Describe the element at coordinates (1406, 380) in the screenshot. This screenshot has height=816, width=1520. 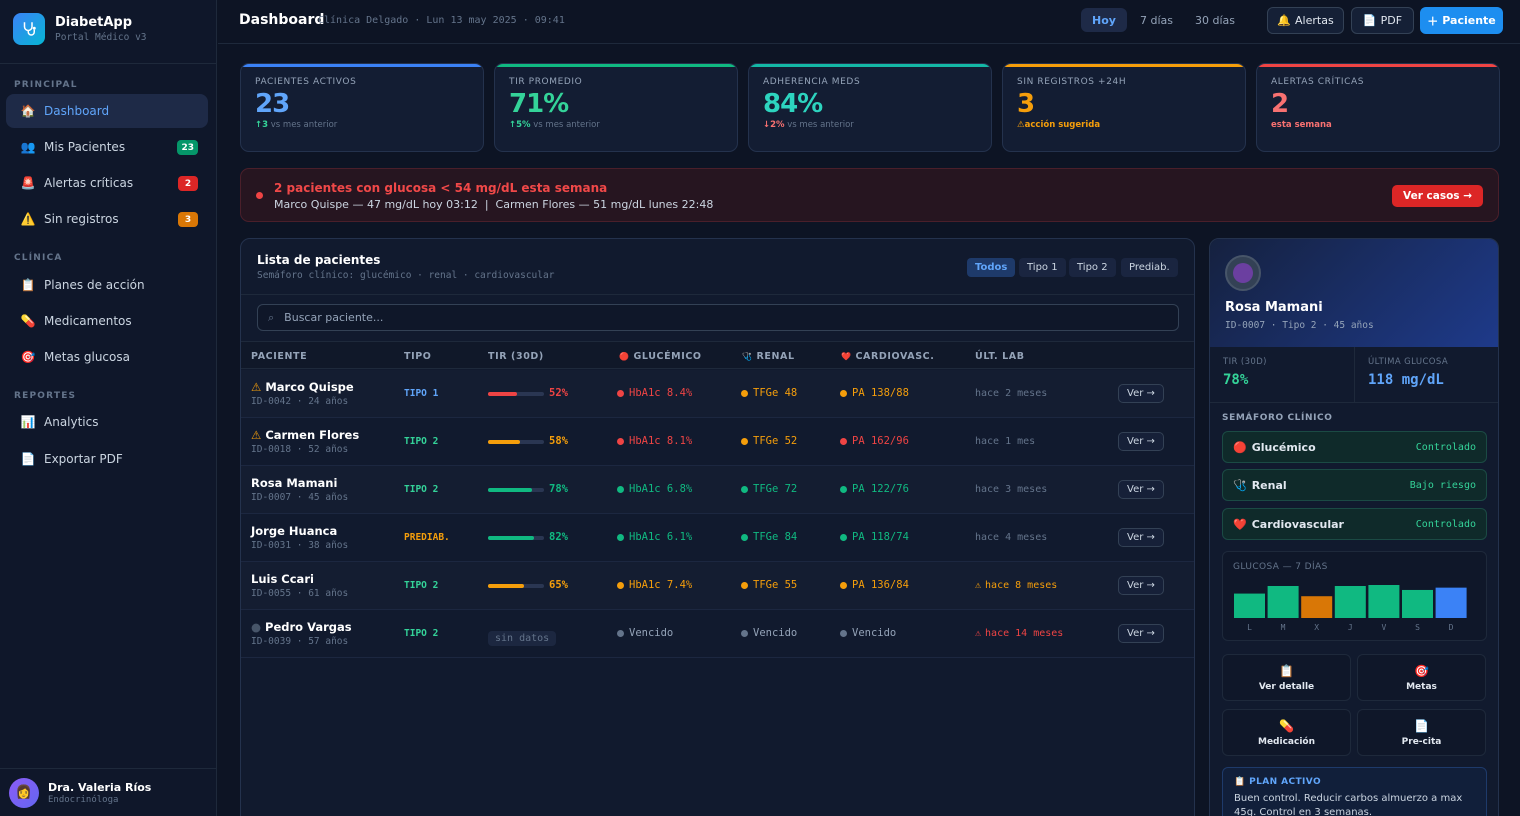
I see `last-glucose-value: 118 mg/dL` at that location.